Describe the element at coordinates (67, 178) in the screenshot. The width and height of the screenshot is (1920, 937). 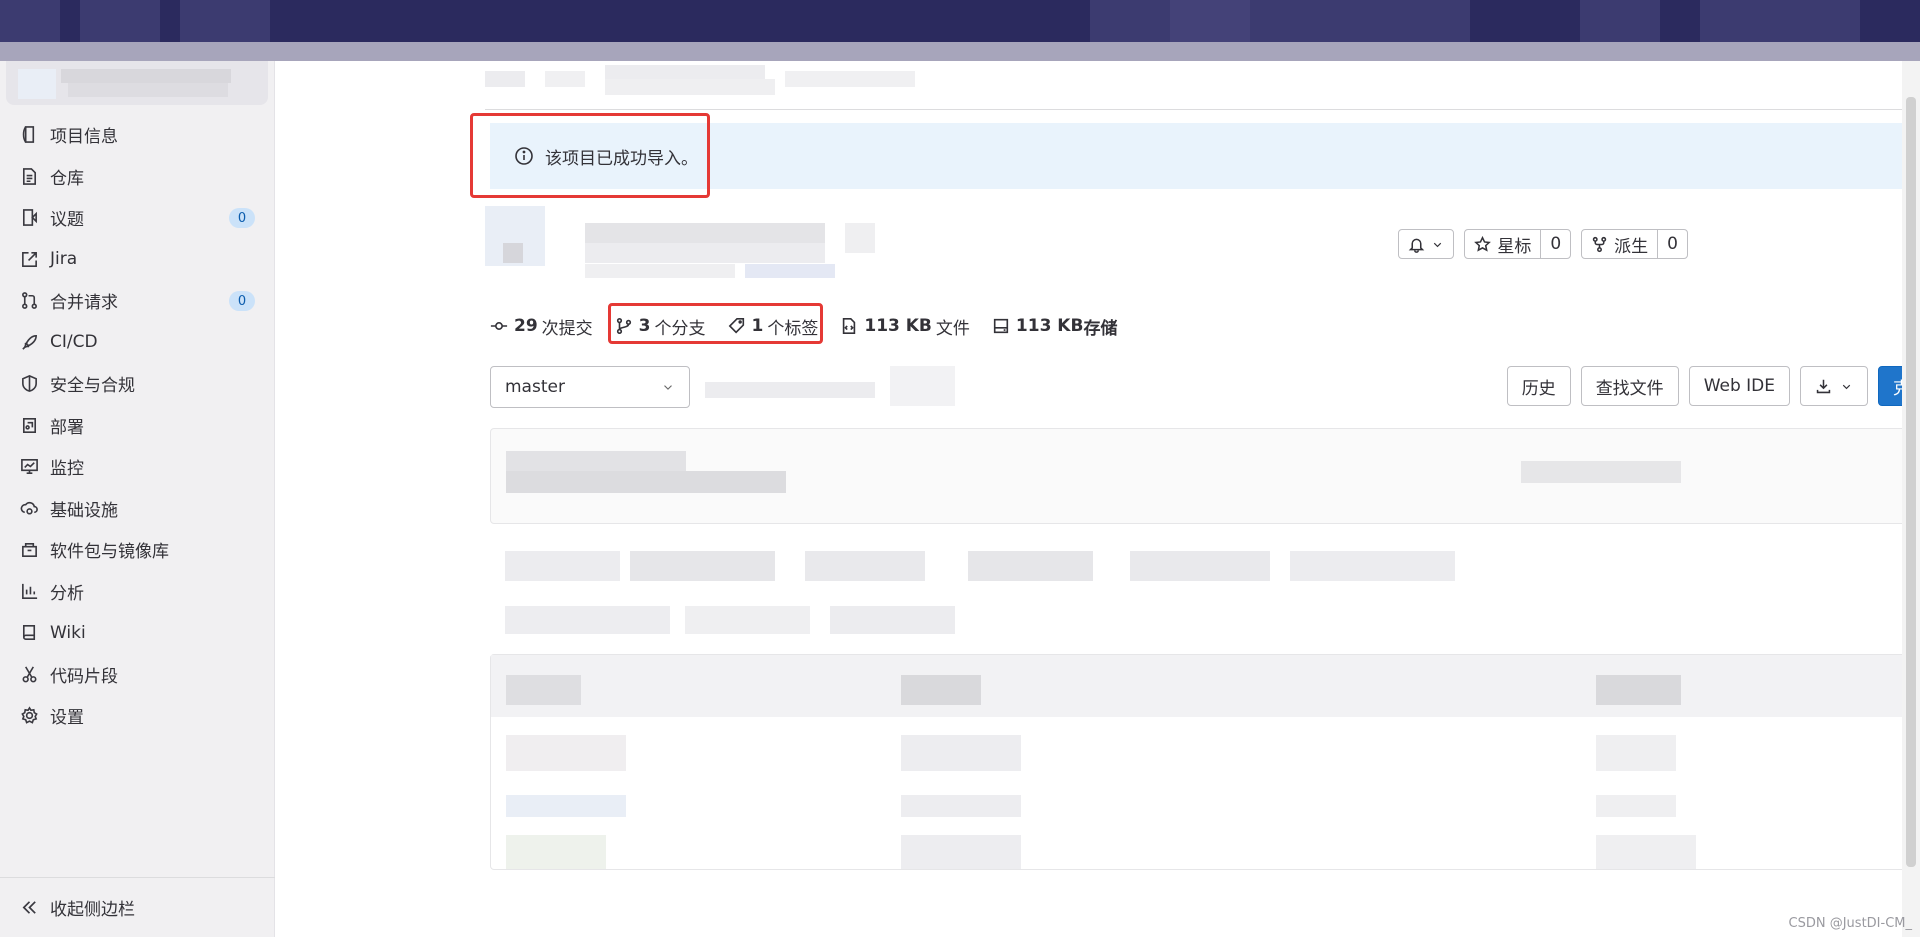
I see `sidebar-item-label: 仓库` at that location.